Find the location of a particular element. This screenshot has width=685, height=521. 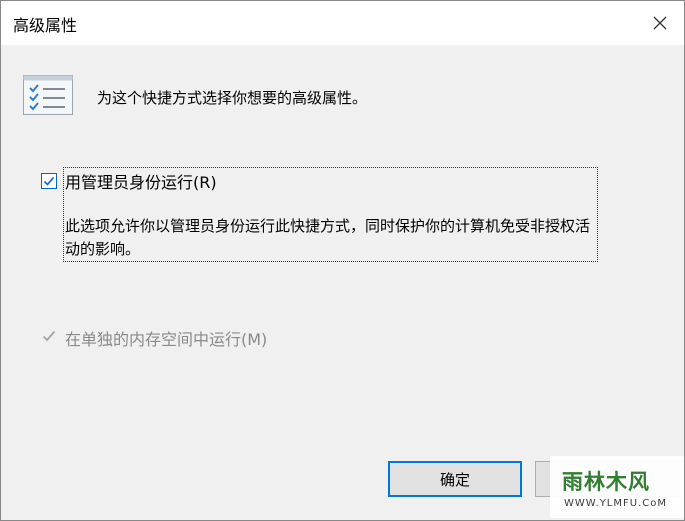

close-icon is located at coordinates (660, 23).